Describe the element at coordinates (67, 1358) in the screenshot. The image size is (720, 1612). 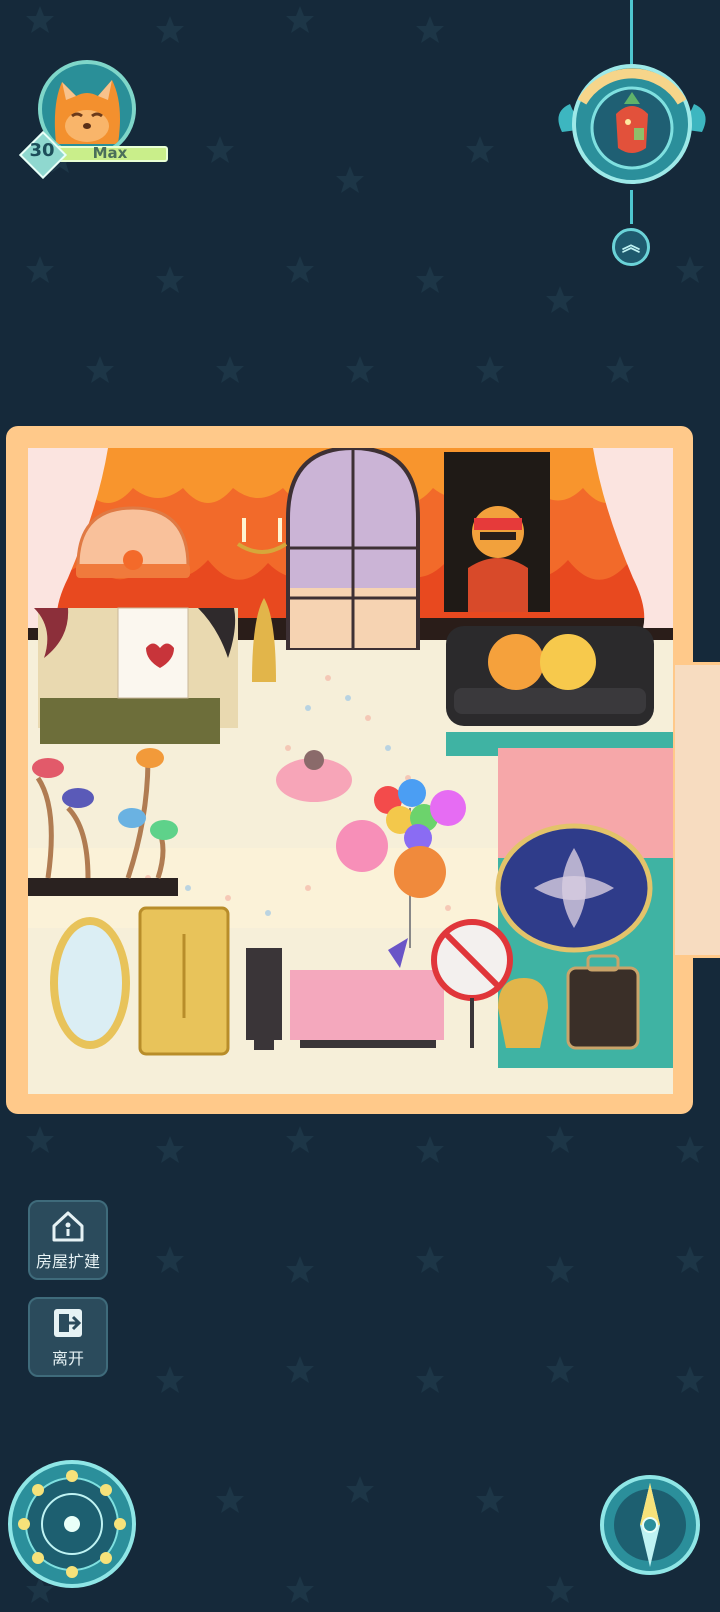
I see `leave-label: 离开` at that location.